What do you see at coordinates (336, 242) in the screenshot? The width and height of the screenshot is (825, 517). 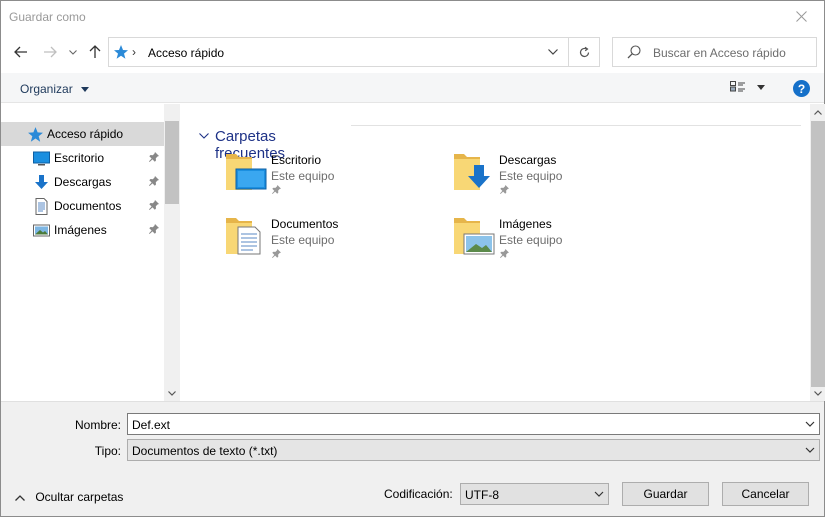 I see `folder-tile-documents: Documentos Este equipo` at bounding box center [336, 242].